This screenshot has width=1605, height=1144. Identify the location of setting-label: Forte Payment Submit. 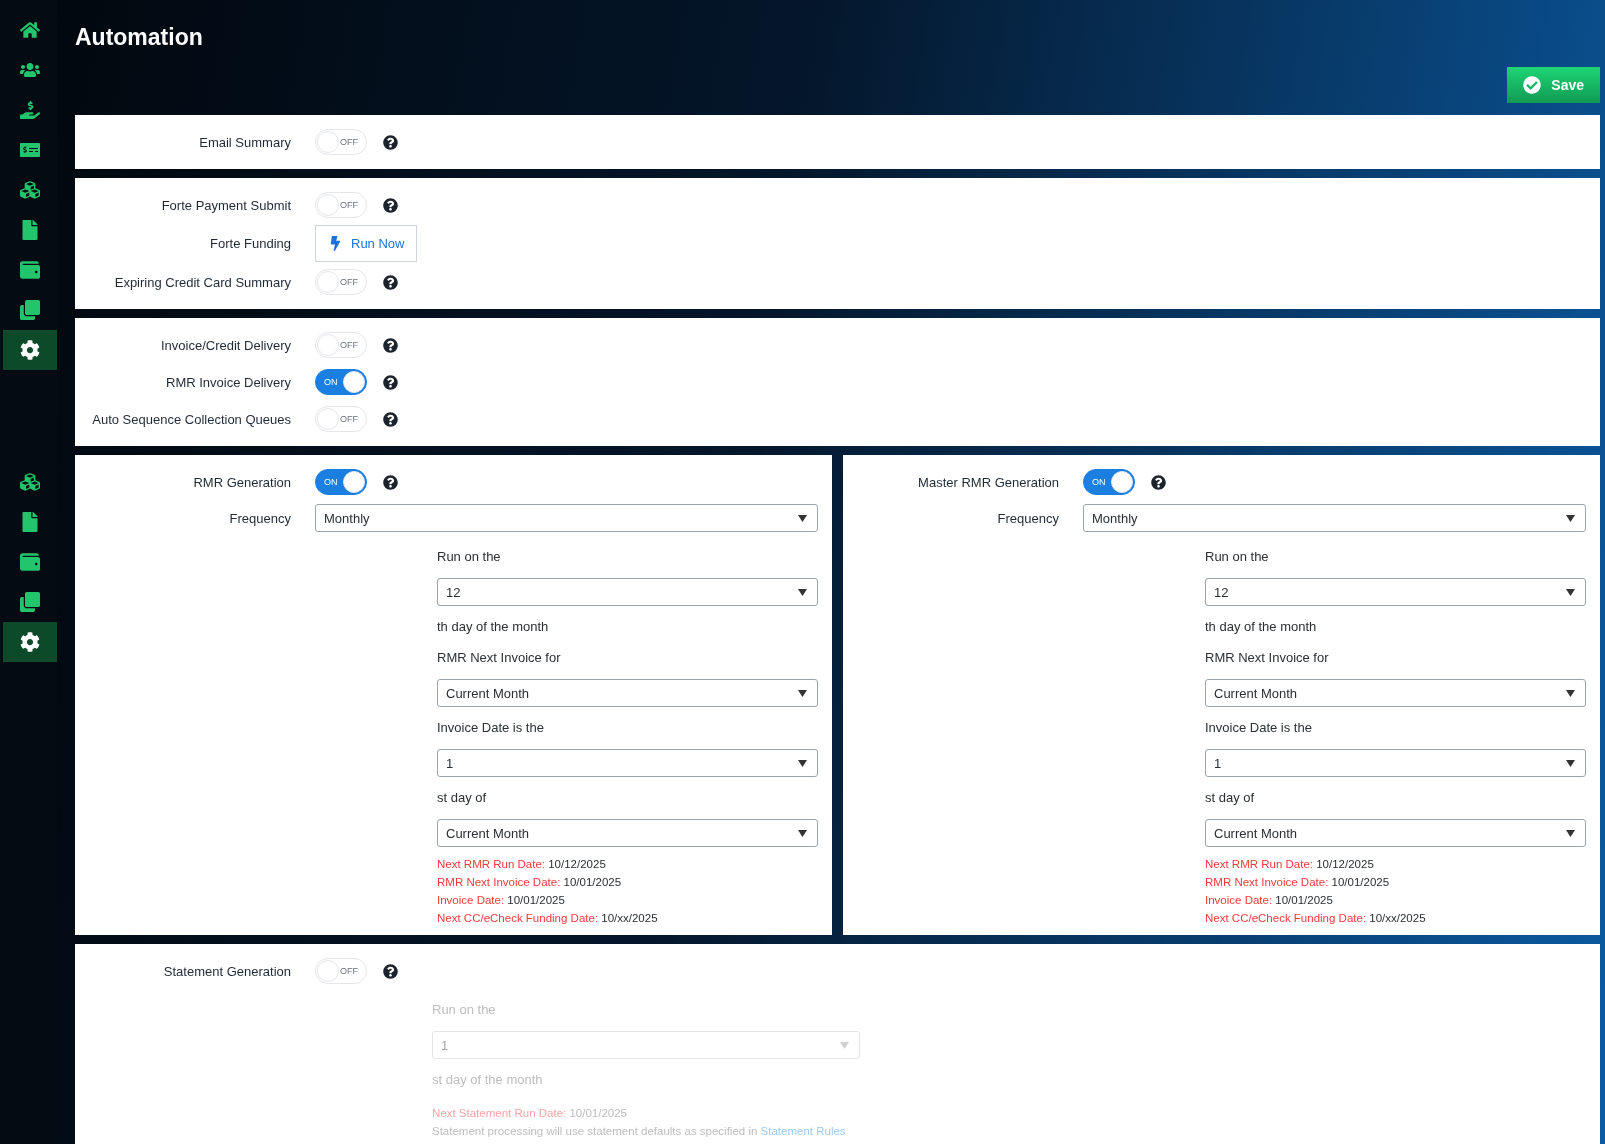
(225, 205).